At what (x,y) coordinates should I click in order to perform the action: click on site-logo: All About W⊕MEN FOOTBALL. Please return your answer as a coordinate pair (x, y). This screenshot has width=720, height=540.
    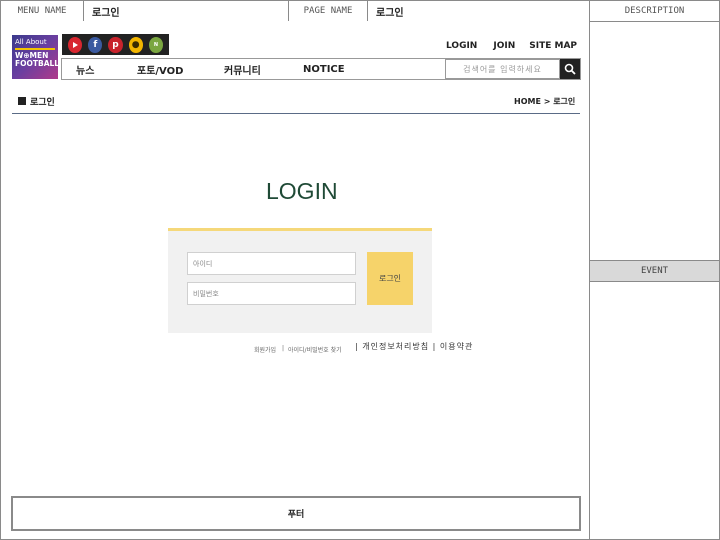
    Looking at the image, I should click on (36, 57).